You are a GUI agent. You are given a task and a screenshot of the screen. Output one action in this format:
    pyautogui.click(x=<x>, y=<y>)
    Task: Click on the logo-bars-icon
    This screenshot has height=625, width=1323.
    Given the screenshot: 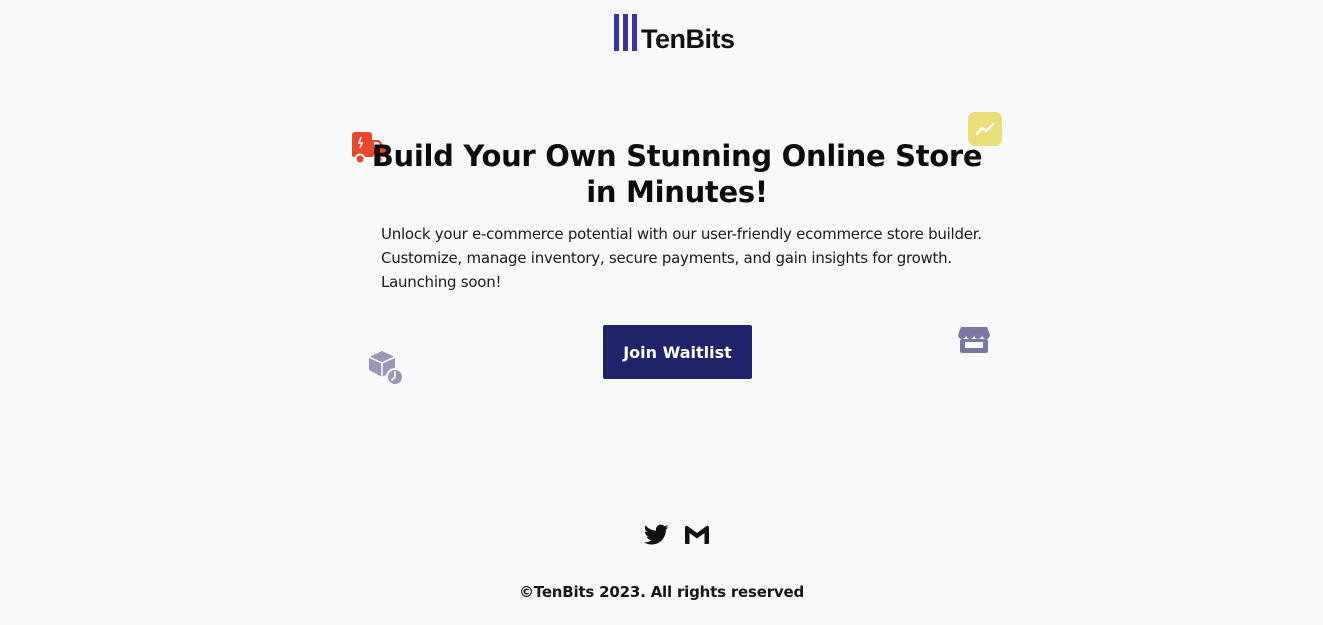 What is the action you would take?
    pyautogui.click(x=625, y=32)
    